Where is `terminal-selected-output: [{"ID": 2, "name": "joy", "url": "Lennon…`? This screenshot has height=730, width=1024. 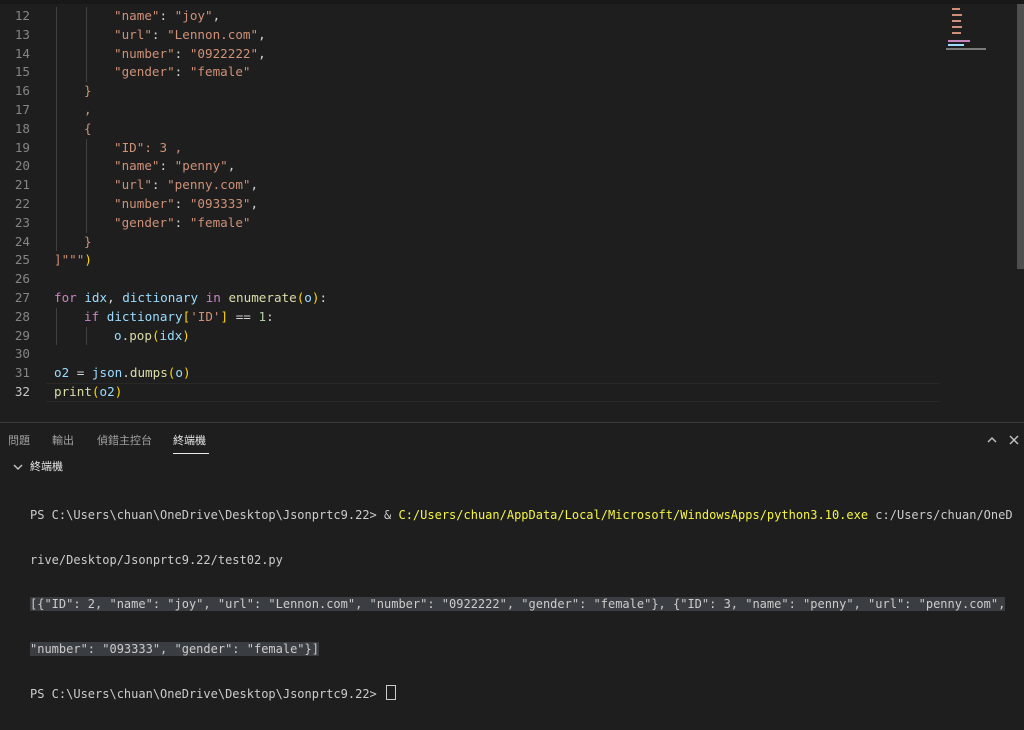 terminal-selected-output: [{"ID": 2, "name": "joy", "url": "Lennon… is located at coordinates (518, 604).